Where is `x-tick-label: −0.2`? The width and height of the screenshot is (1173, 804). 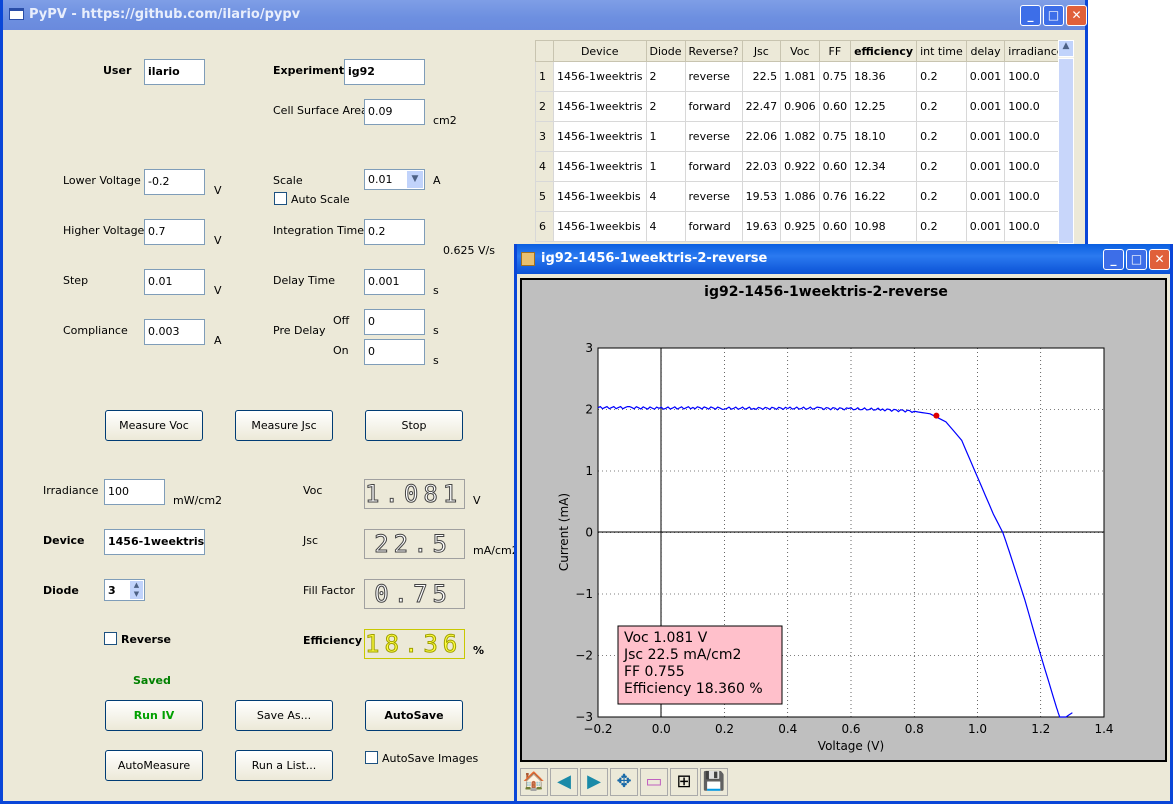
x-tick-label: −0.2 is located at coordinates (597, 729).